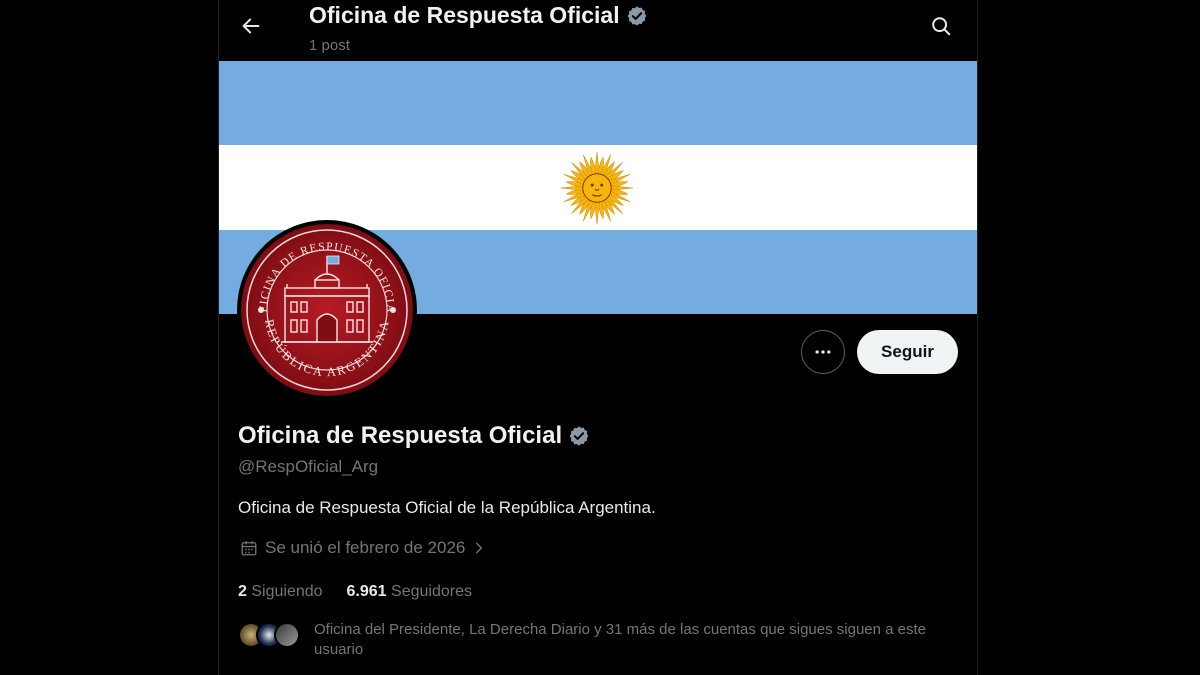 The height and width of the screenshot is (675, 1200). I want to click on followers-you-know-avatars, so click(269, 635).